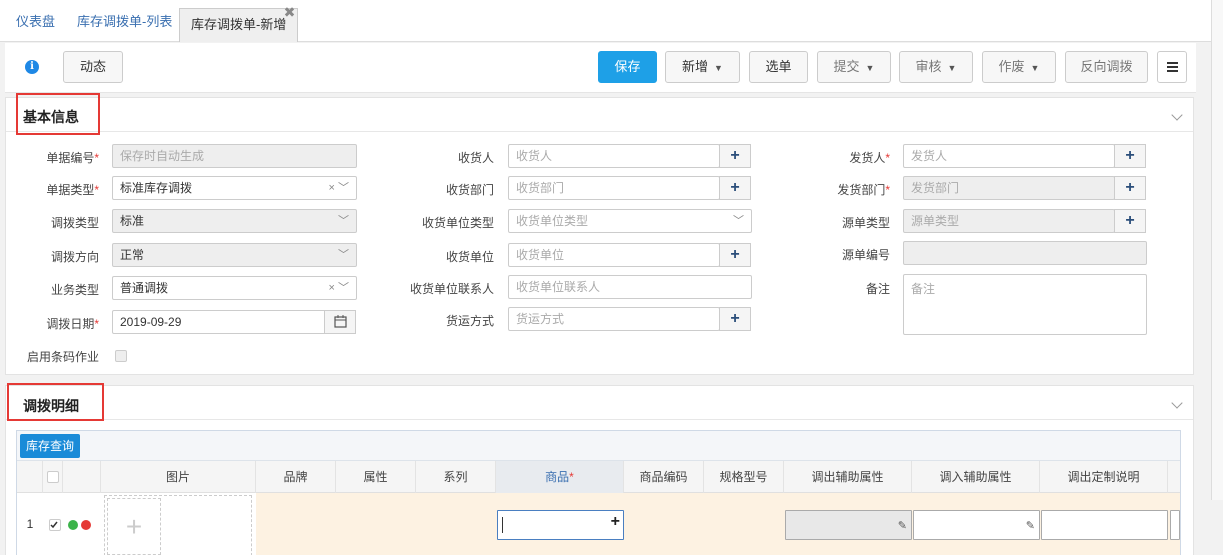 The image size is (1223, 555). Describe the element at coordinates (30, 477) in the screenshot. I see `row-number-header` at that location.